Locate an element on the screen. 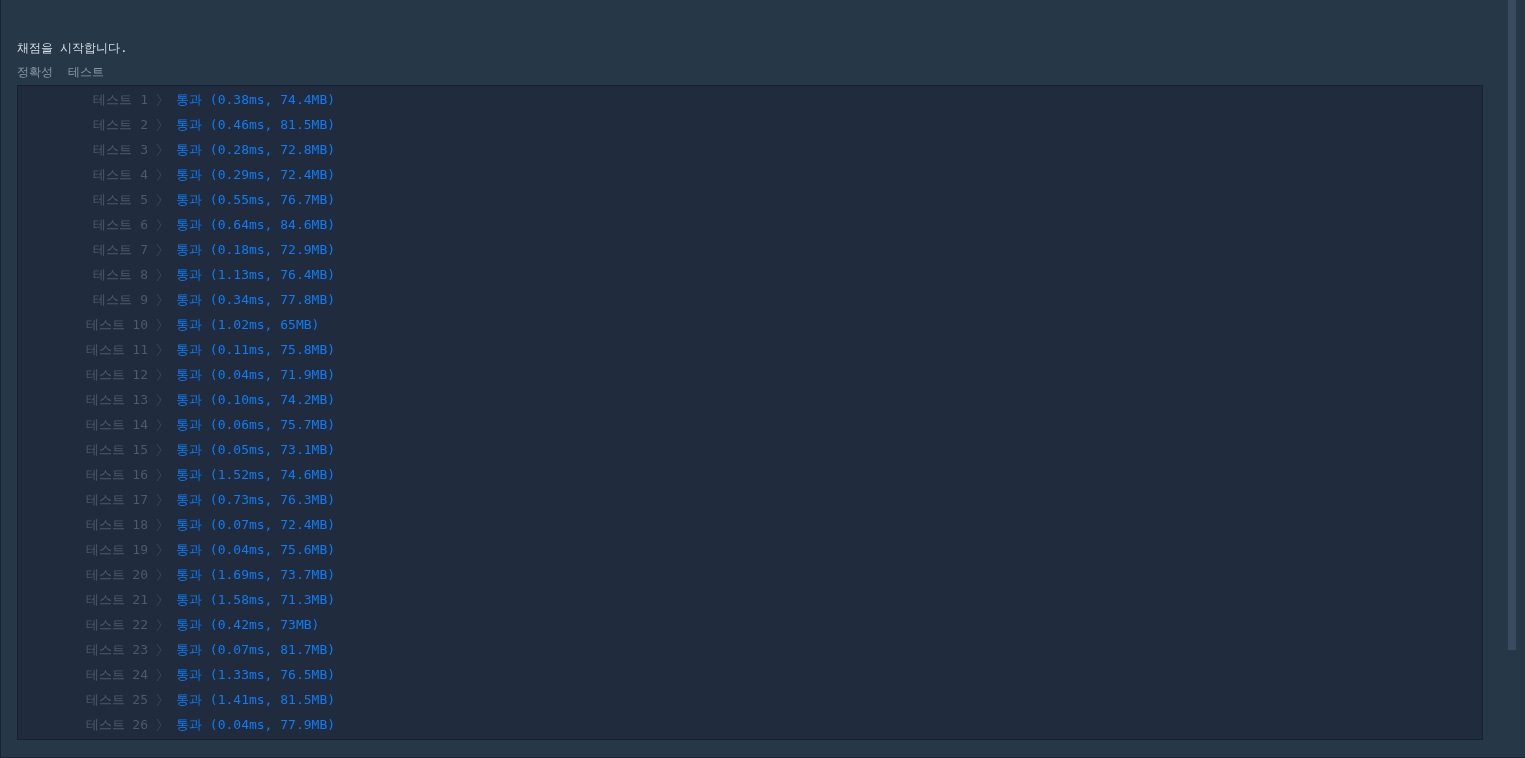 The height and width of the screenshot is (758, 1525). test-result: 통과 (1.33ms, 76.5MB) is located at coordinates (256, 674).